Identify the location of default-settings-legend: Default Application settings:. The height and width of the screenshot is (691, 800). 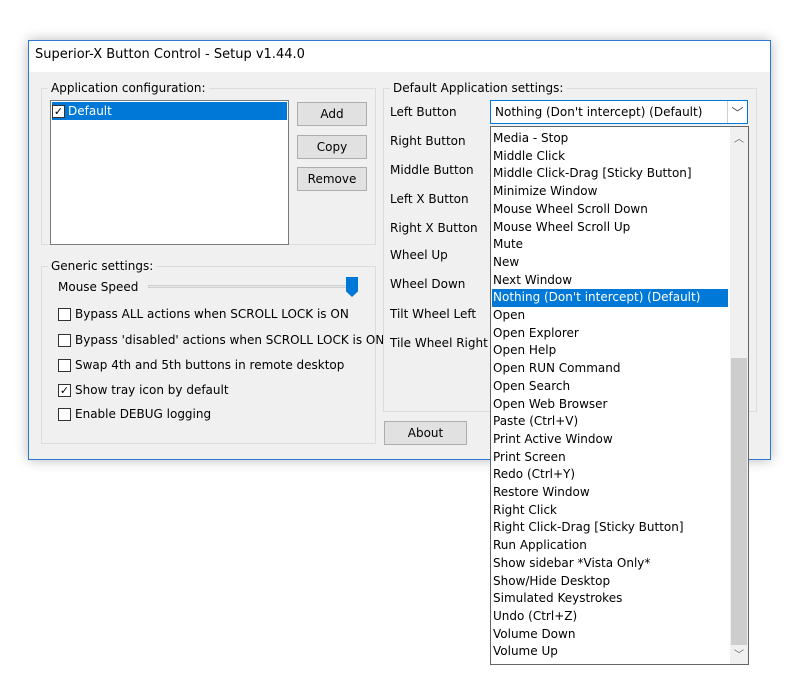
(478, 88).